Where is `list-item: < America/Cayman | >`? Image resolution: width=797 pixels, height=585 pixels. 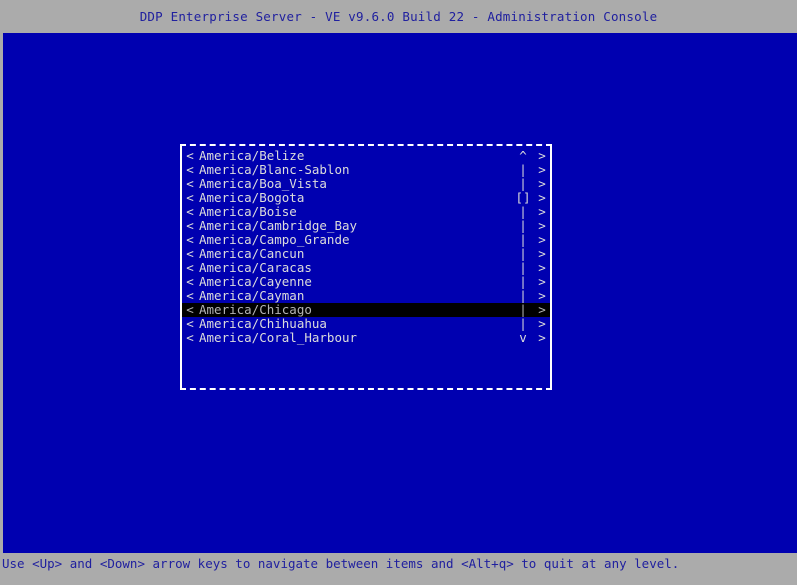
list-item: < America/Cayman | > is located at coordinates (366, 296).